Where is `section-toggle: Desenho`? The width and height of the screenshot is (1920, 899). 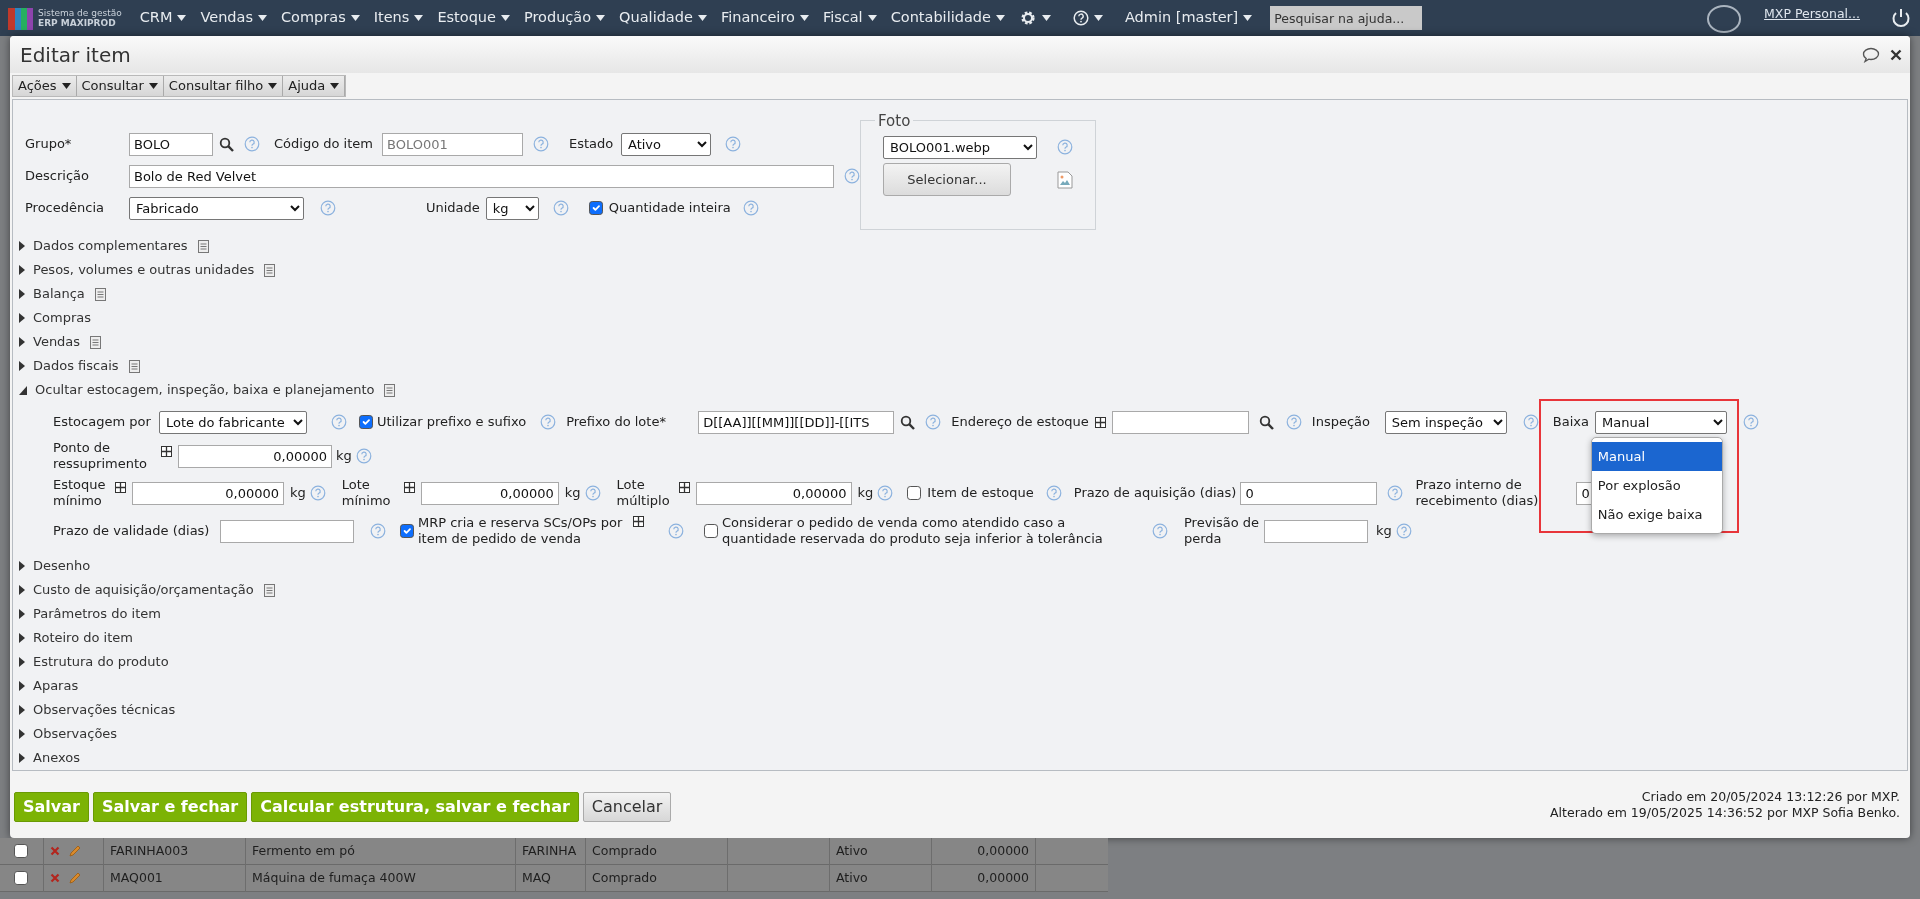 section-toggle: Desenho is located at coordinates (55, 566).